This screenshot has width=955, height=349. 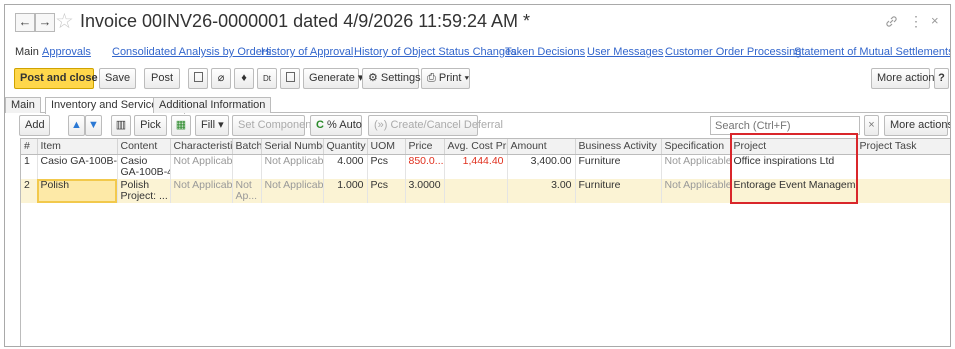 I want to click on cell-avg-cost-price, so click(x=476, y=190).